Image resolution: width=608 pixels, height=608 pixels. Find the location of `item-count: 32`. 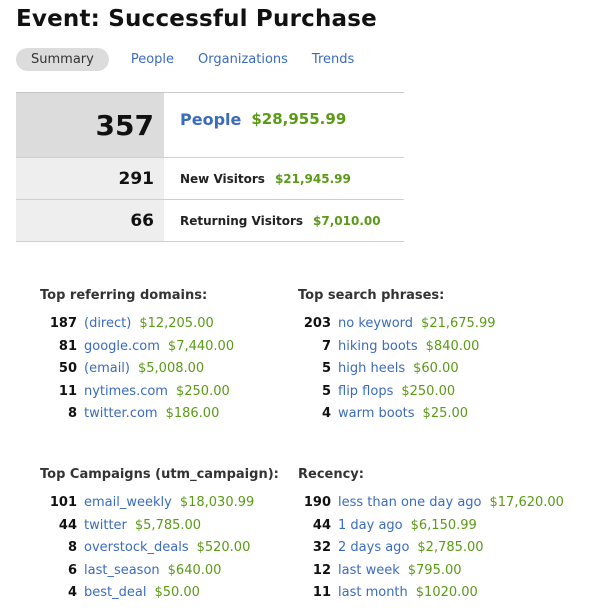

item-count: 32 is located at coordinates (321, 547).